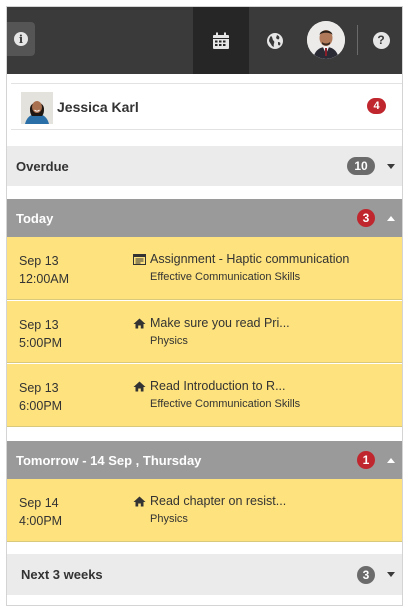 This screenshot has width=409, height=610. I want to click on event-date: Sep 14, so click(39, 503).